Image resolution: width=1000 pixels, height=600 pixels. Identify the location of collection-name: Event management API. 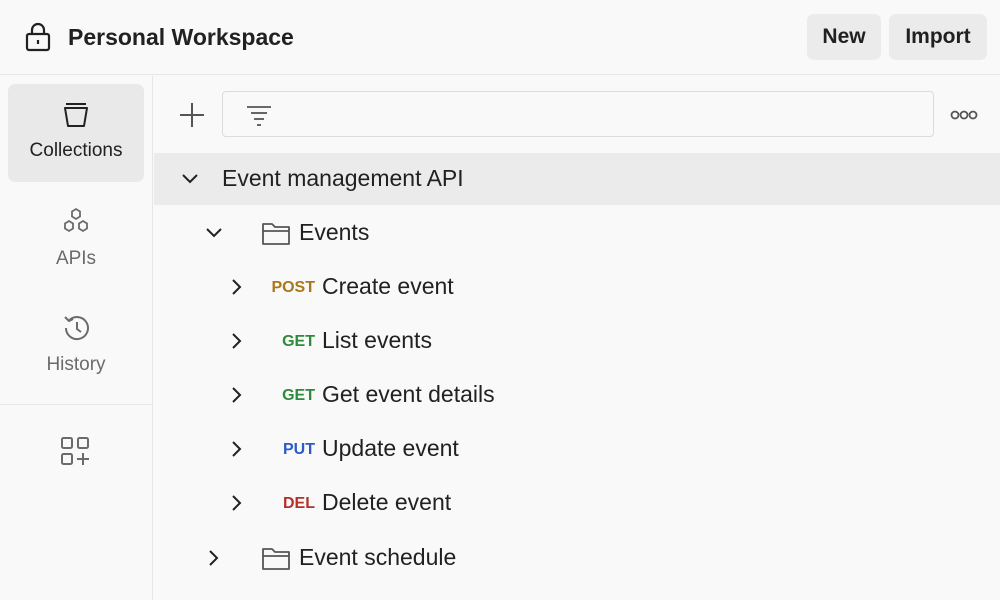
(343, 178).